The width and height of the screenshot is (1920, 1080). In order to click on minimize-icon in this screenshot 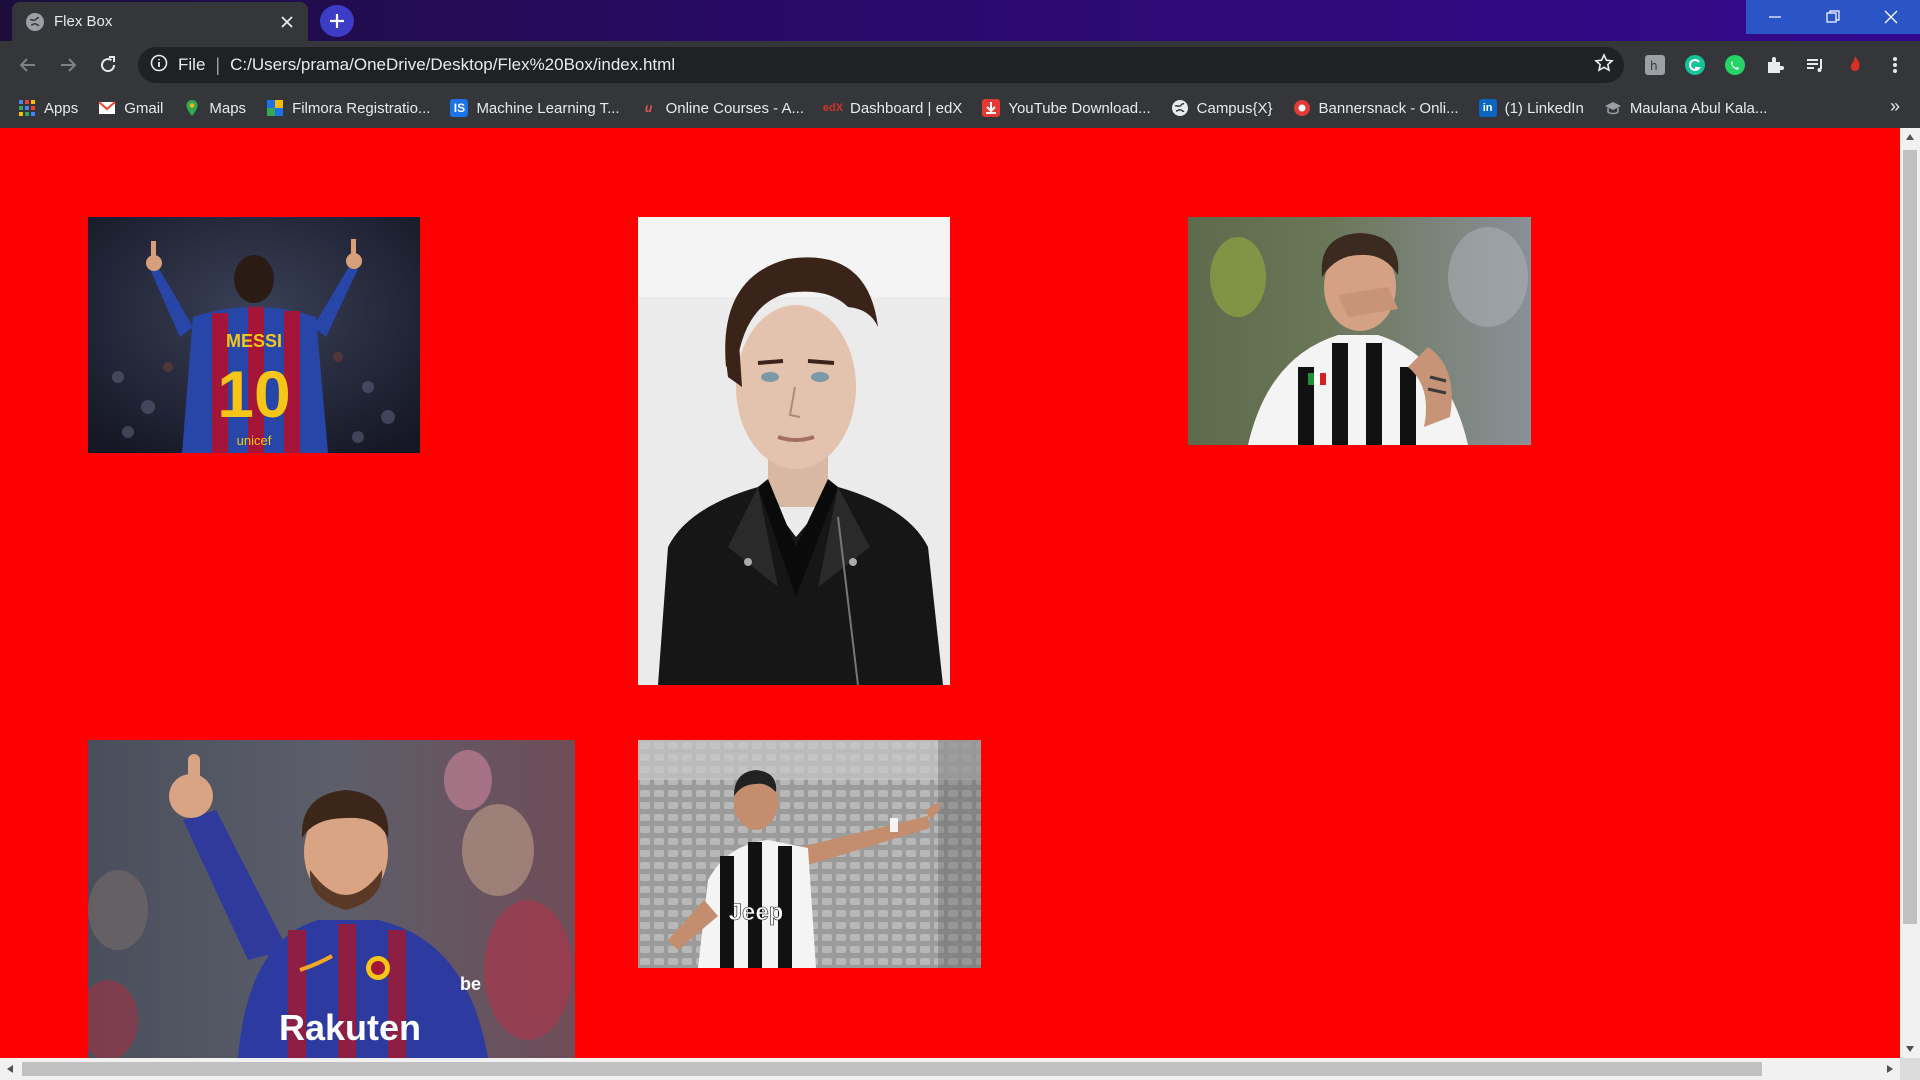, I will do `click(1775, 17)`.